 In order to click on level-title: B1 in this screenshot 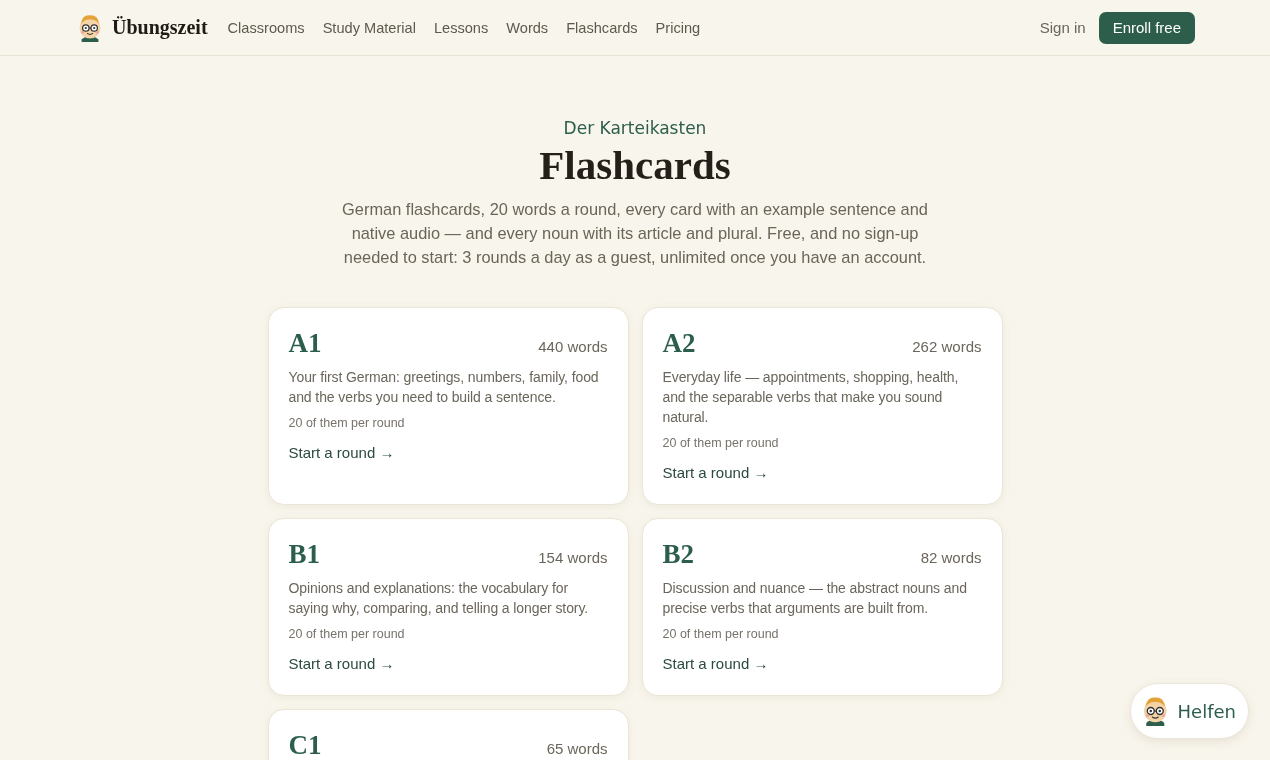, I will do `click(304, 554)`.